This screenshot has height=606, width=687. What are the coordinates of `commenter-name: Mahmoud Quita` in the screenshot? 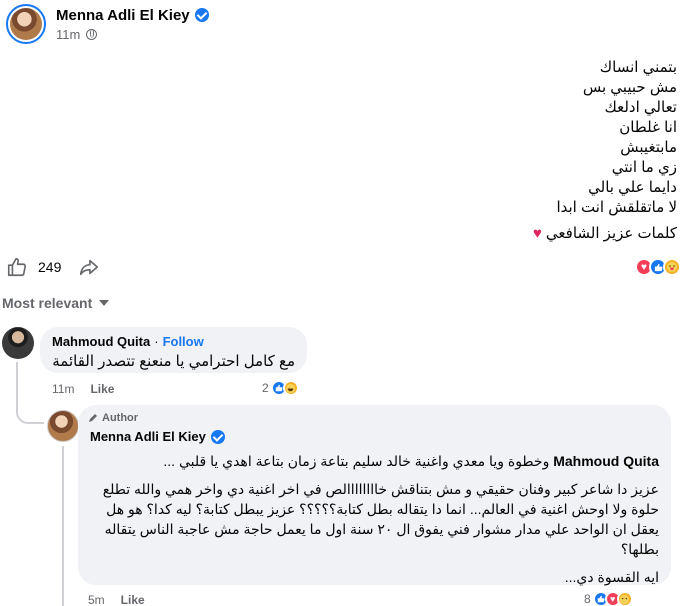 It's located at (101, 341).